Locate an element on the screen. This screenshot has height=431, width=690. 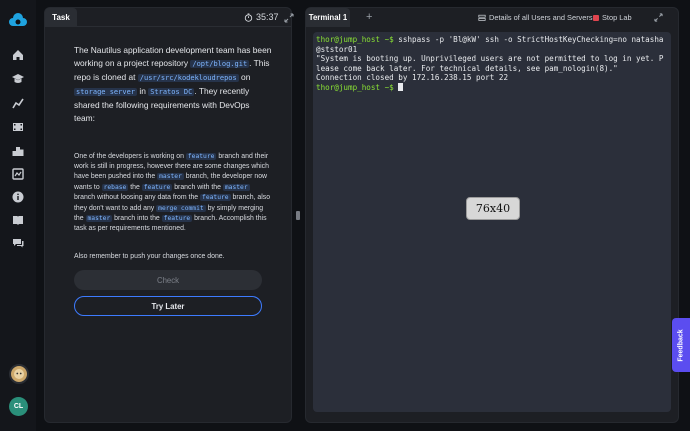
film-icon is located at coordinates (18, 127).